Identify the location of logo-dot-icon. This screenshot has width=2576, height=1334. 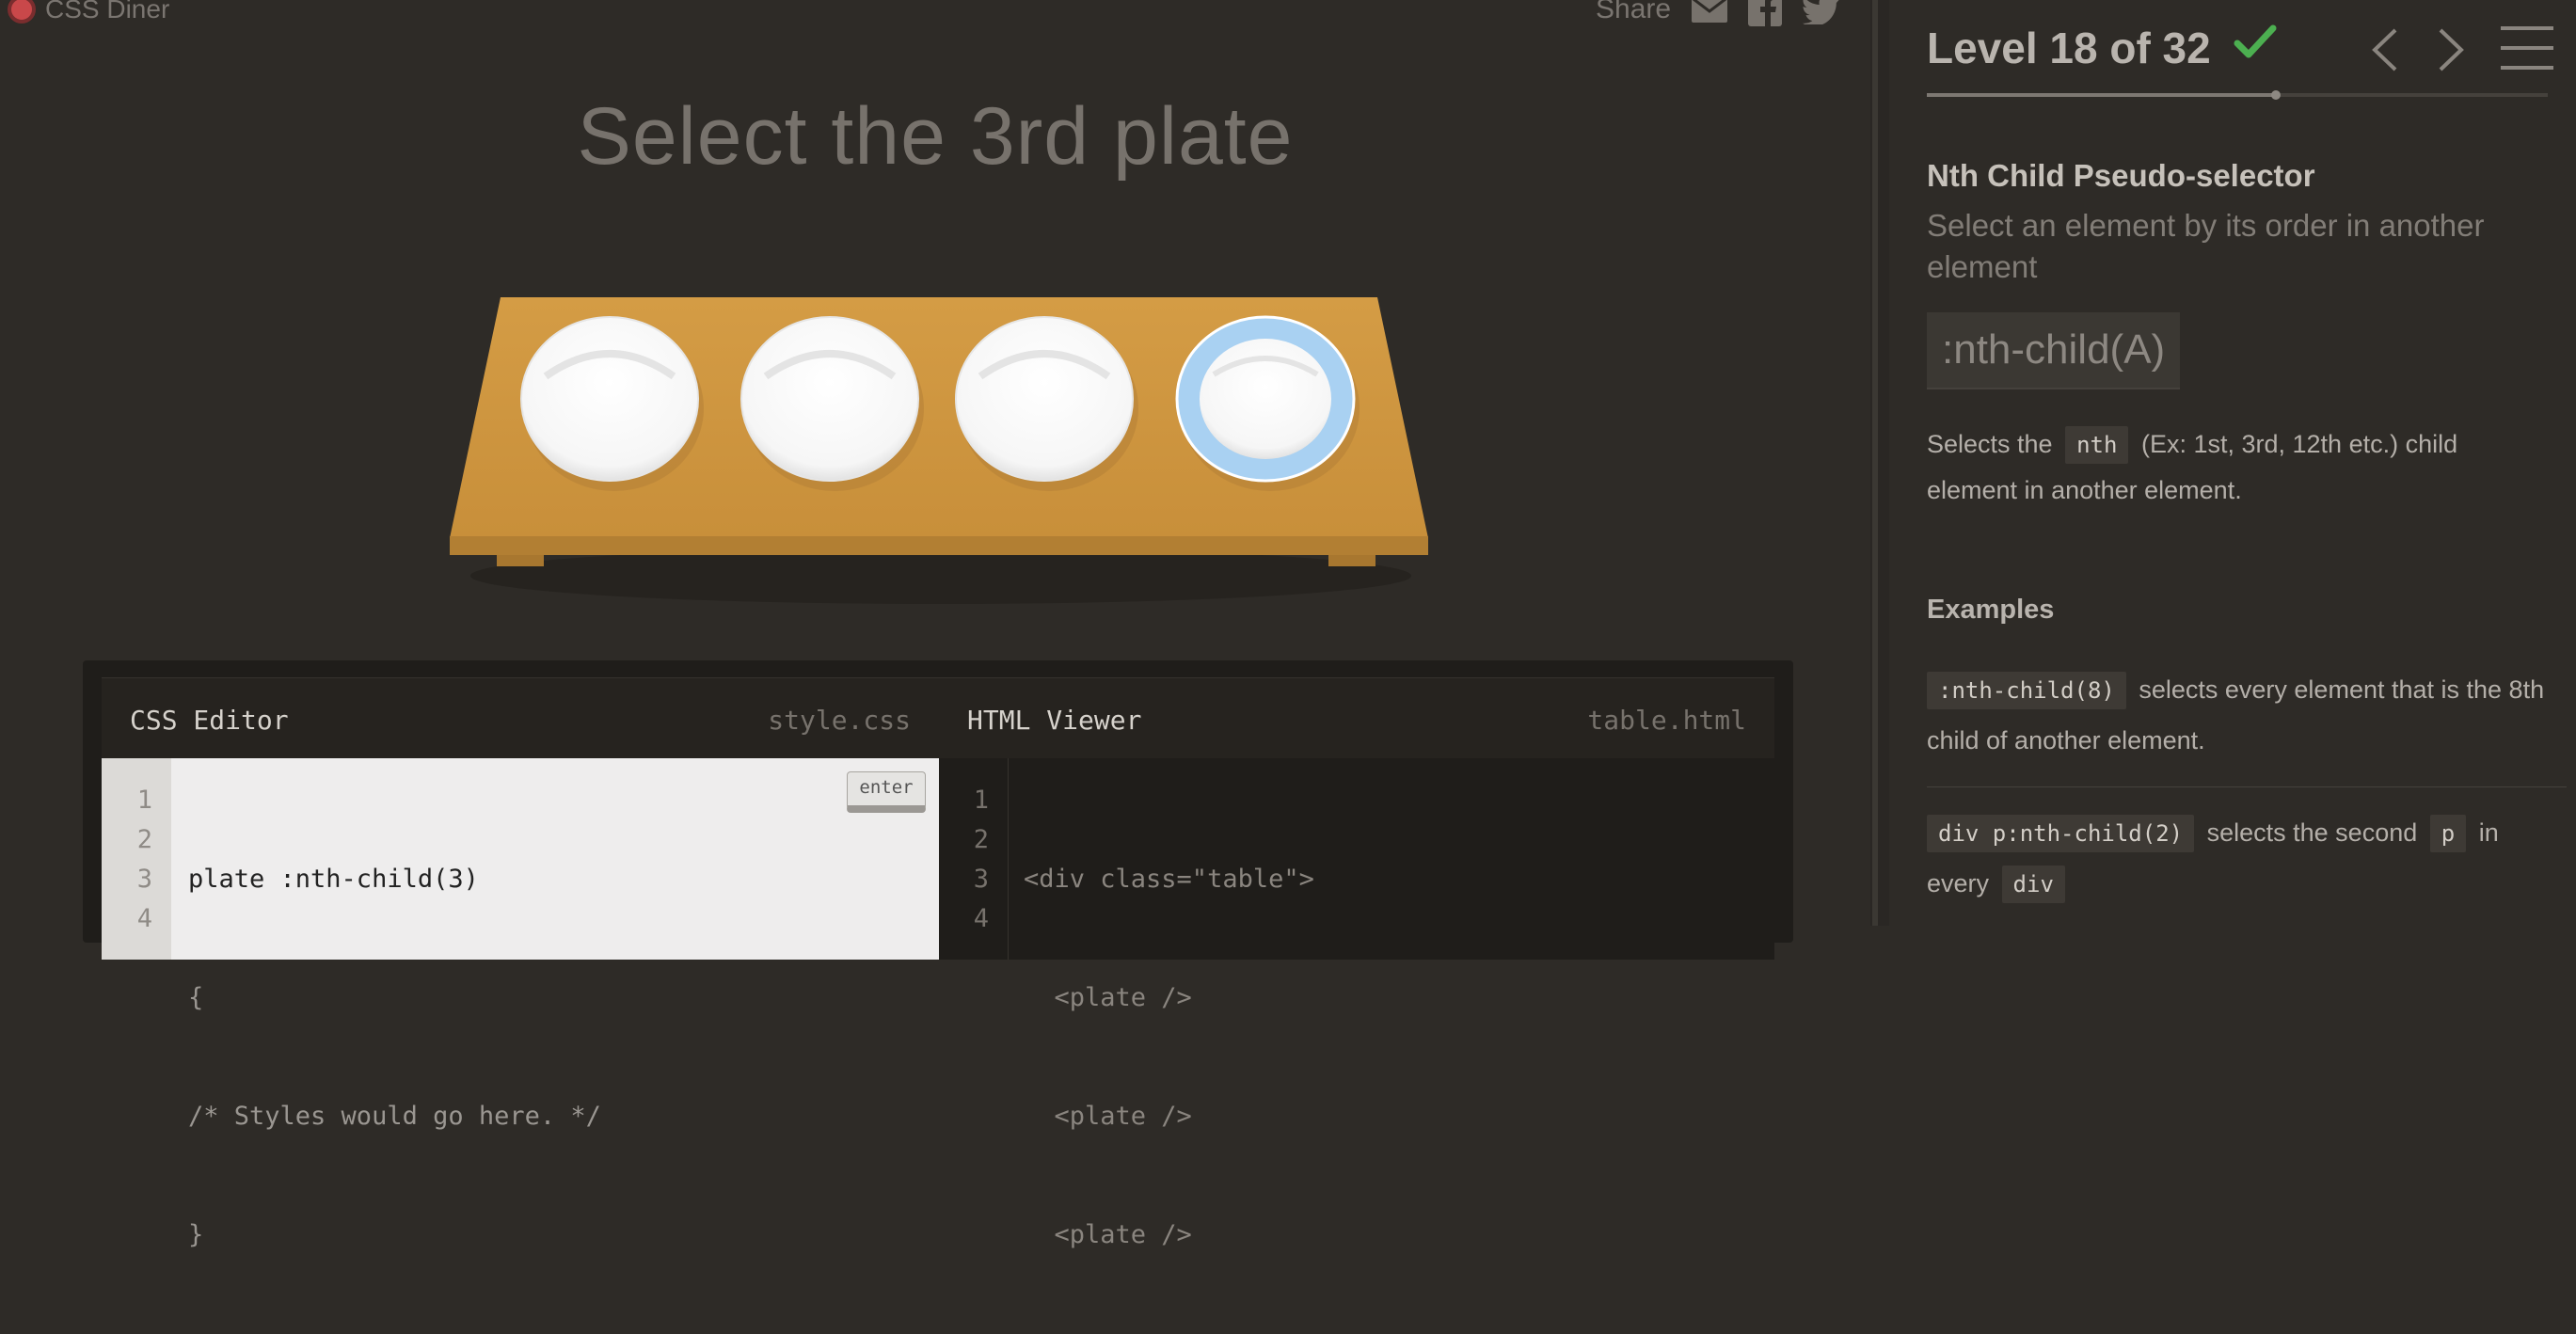
(22, 12).